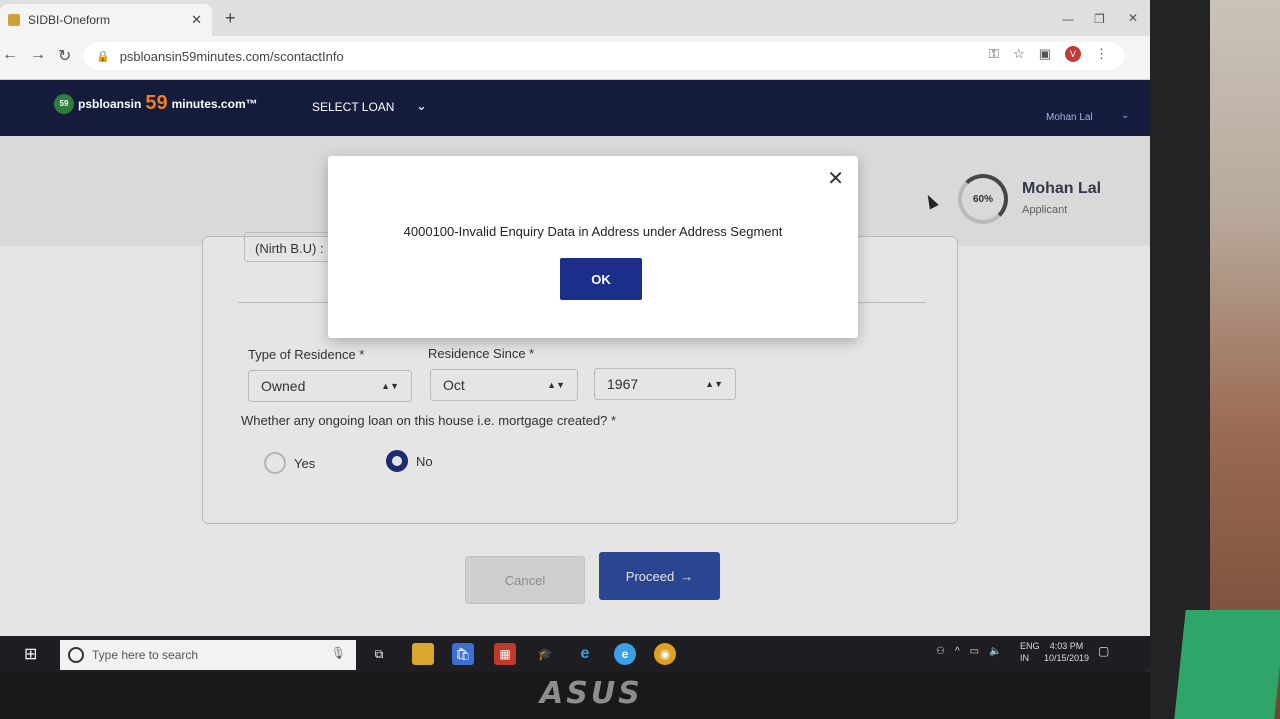  I want to click on bookmark-star-icon: ☆, so click(1019, 54).